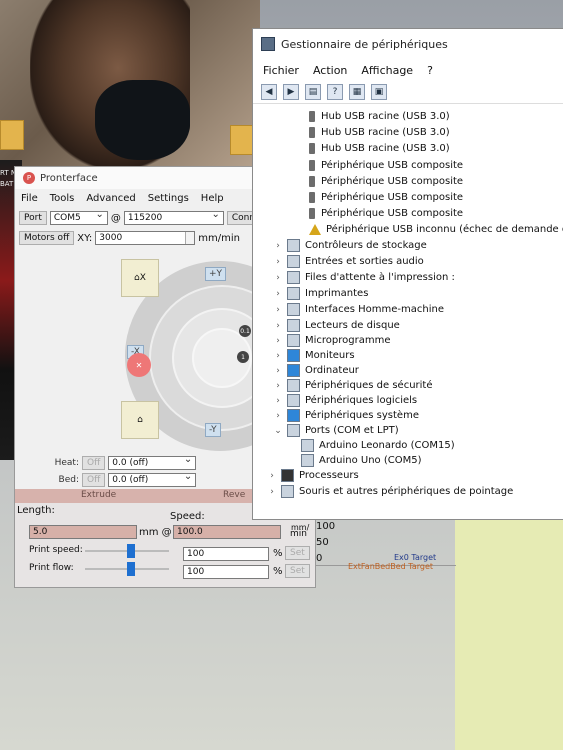  Describe the element at coordinates (332, 340) in the screenshot. I see `tree-category-firmware: › Microprogramme` at that location.